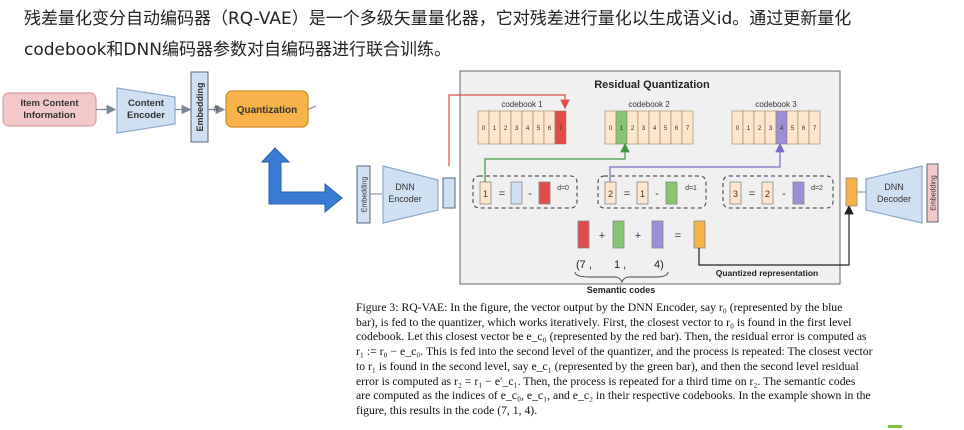 This screenshot has height=430, width=964. Describe the element at coordinates (652, 85) in the screenshot. I see `rq-title: Residual Quantization` at that location.